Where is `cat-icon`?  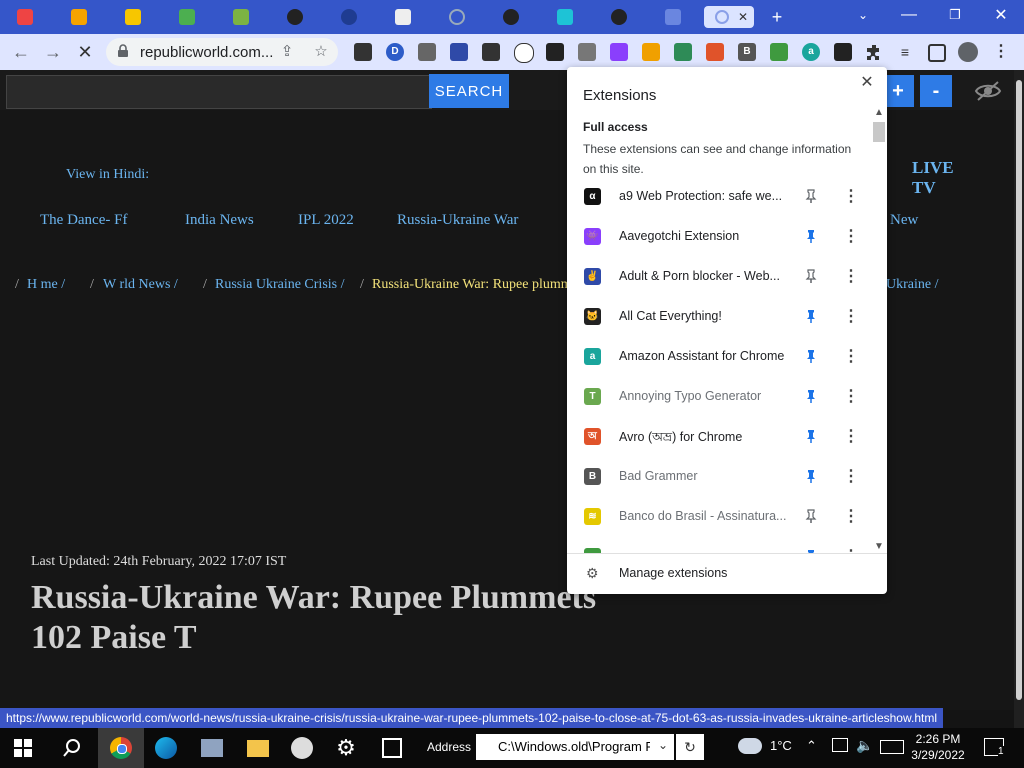 cat-icon is located at coordinates (843, 52).